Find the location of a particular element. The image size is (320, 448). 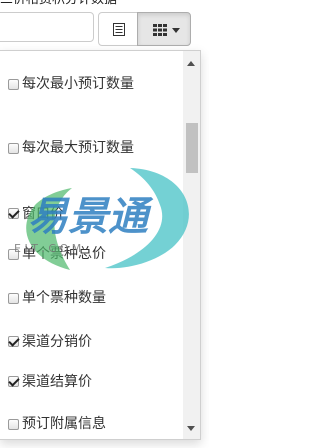

caret-down-icon is located at coordinates (176, 30).